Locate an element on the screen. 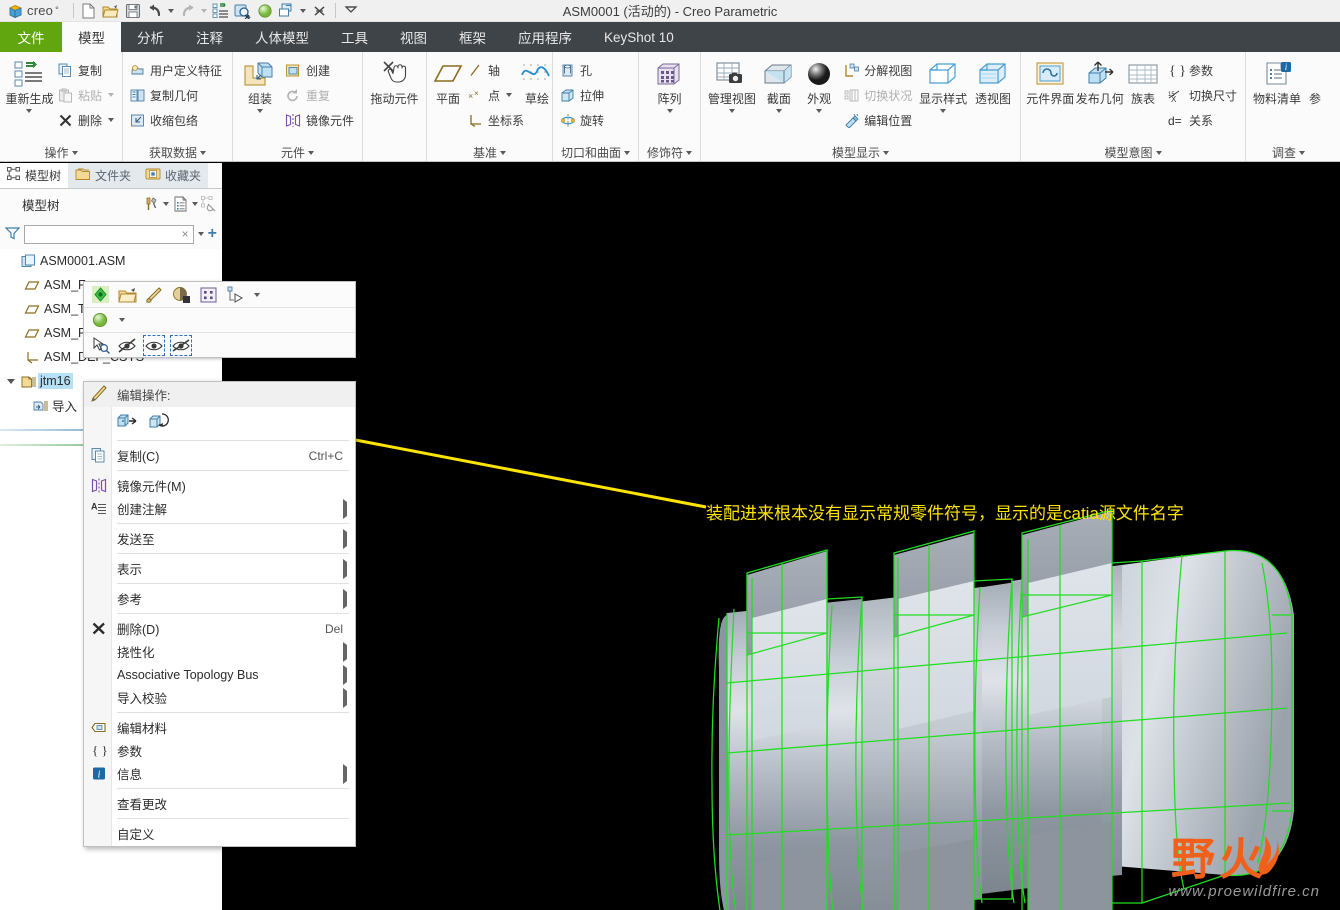 This screenshot has height=910, width=1340. edit-position-button: 编辑位置 is located at coordinates (878, 120).